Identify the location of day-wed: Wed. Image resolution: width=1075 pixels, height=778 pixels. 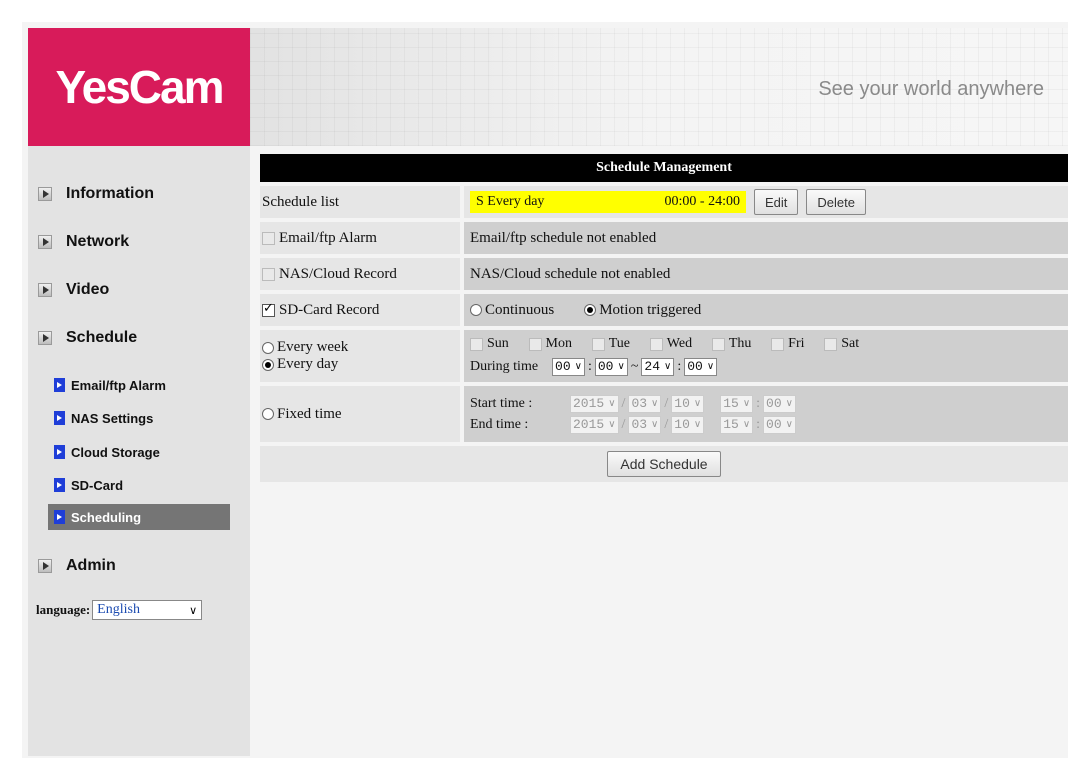
(670, 344).